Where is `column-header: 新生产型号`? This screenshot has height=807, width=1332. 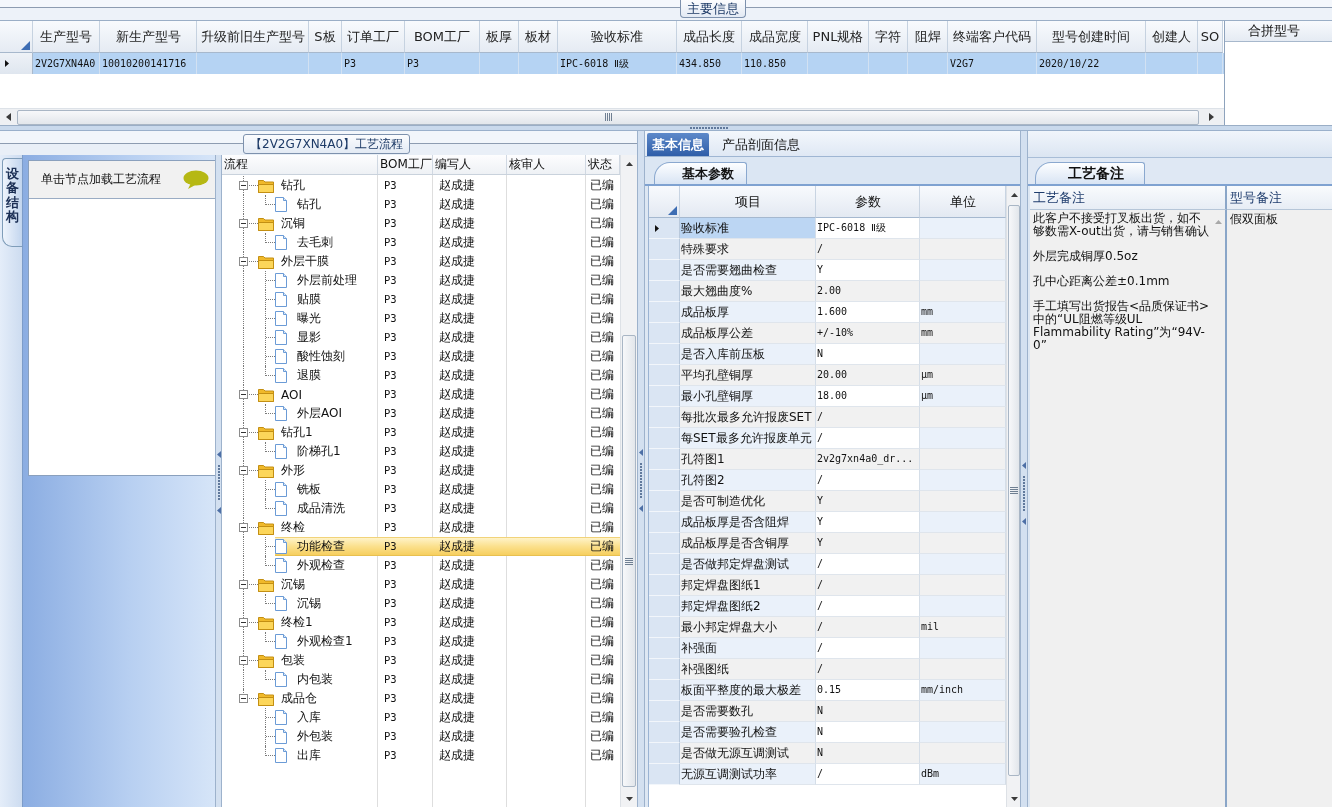
column-header: 新生产型号 is located at coordinates (148, 37).